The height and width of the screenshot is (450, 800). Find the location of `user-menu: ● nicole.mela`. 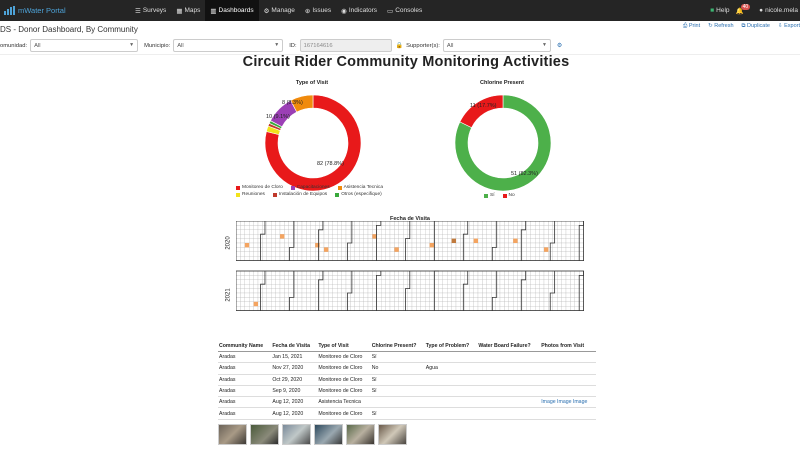

user-menu: ● nicole.mela is located at coordinates (778, 10).